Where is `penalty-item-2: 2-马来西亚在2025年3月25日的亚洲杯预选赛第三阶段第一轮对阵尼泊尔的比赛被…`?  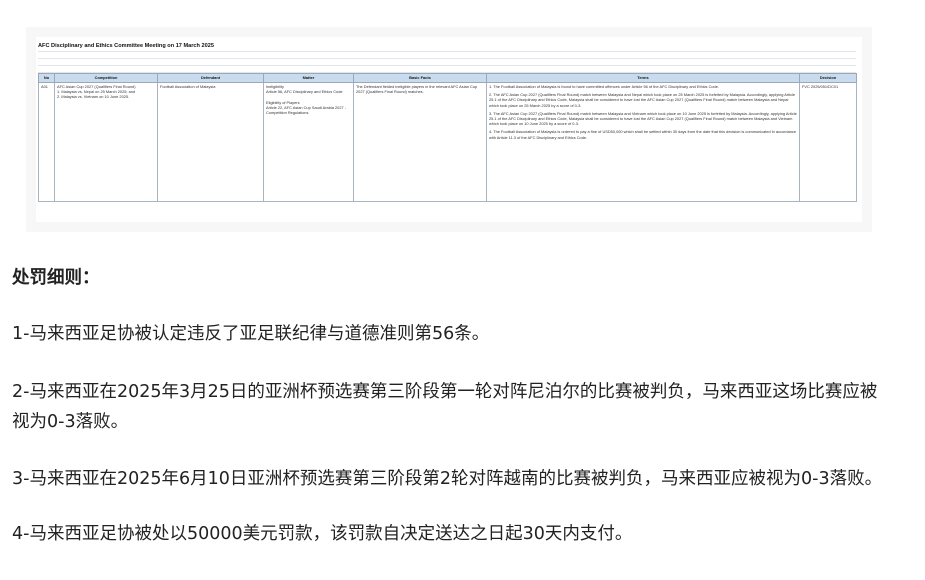 penalty-item-2: 2-马来西亚在2025年3月25日的亚洲杯预选赛第三阶段第一轮对阵尼泊尔的比赛被… is located at coordinates (445, 392).